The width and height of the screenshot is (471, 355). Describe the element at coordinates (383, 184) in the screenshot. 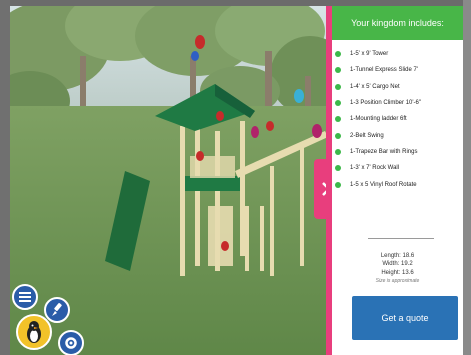

I see `item-label: 1-5 x 5 Vinyl Roof Rotate` at that location.